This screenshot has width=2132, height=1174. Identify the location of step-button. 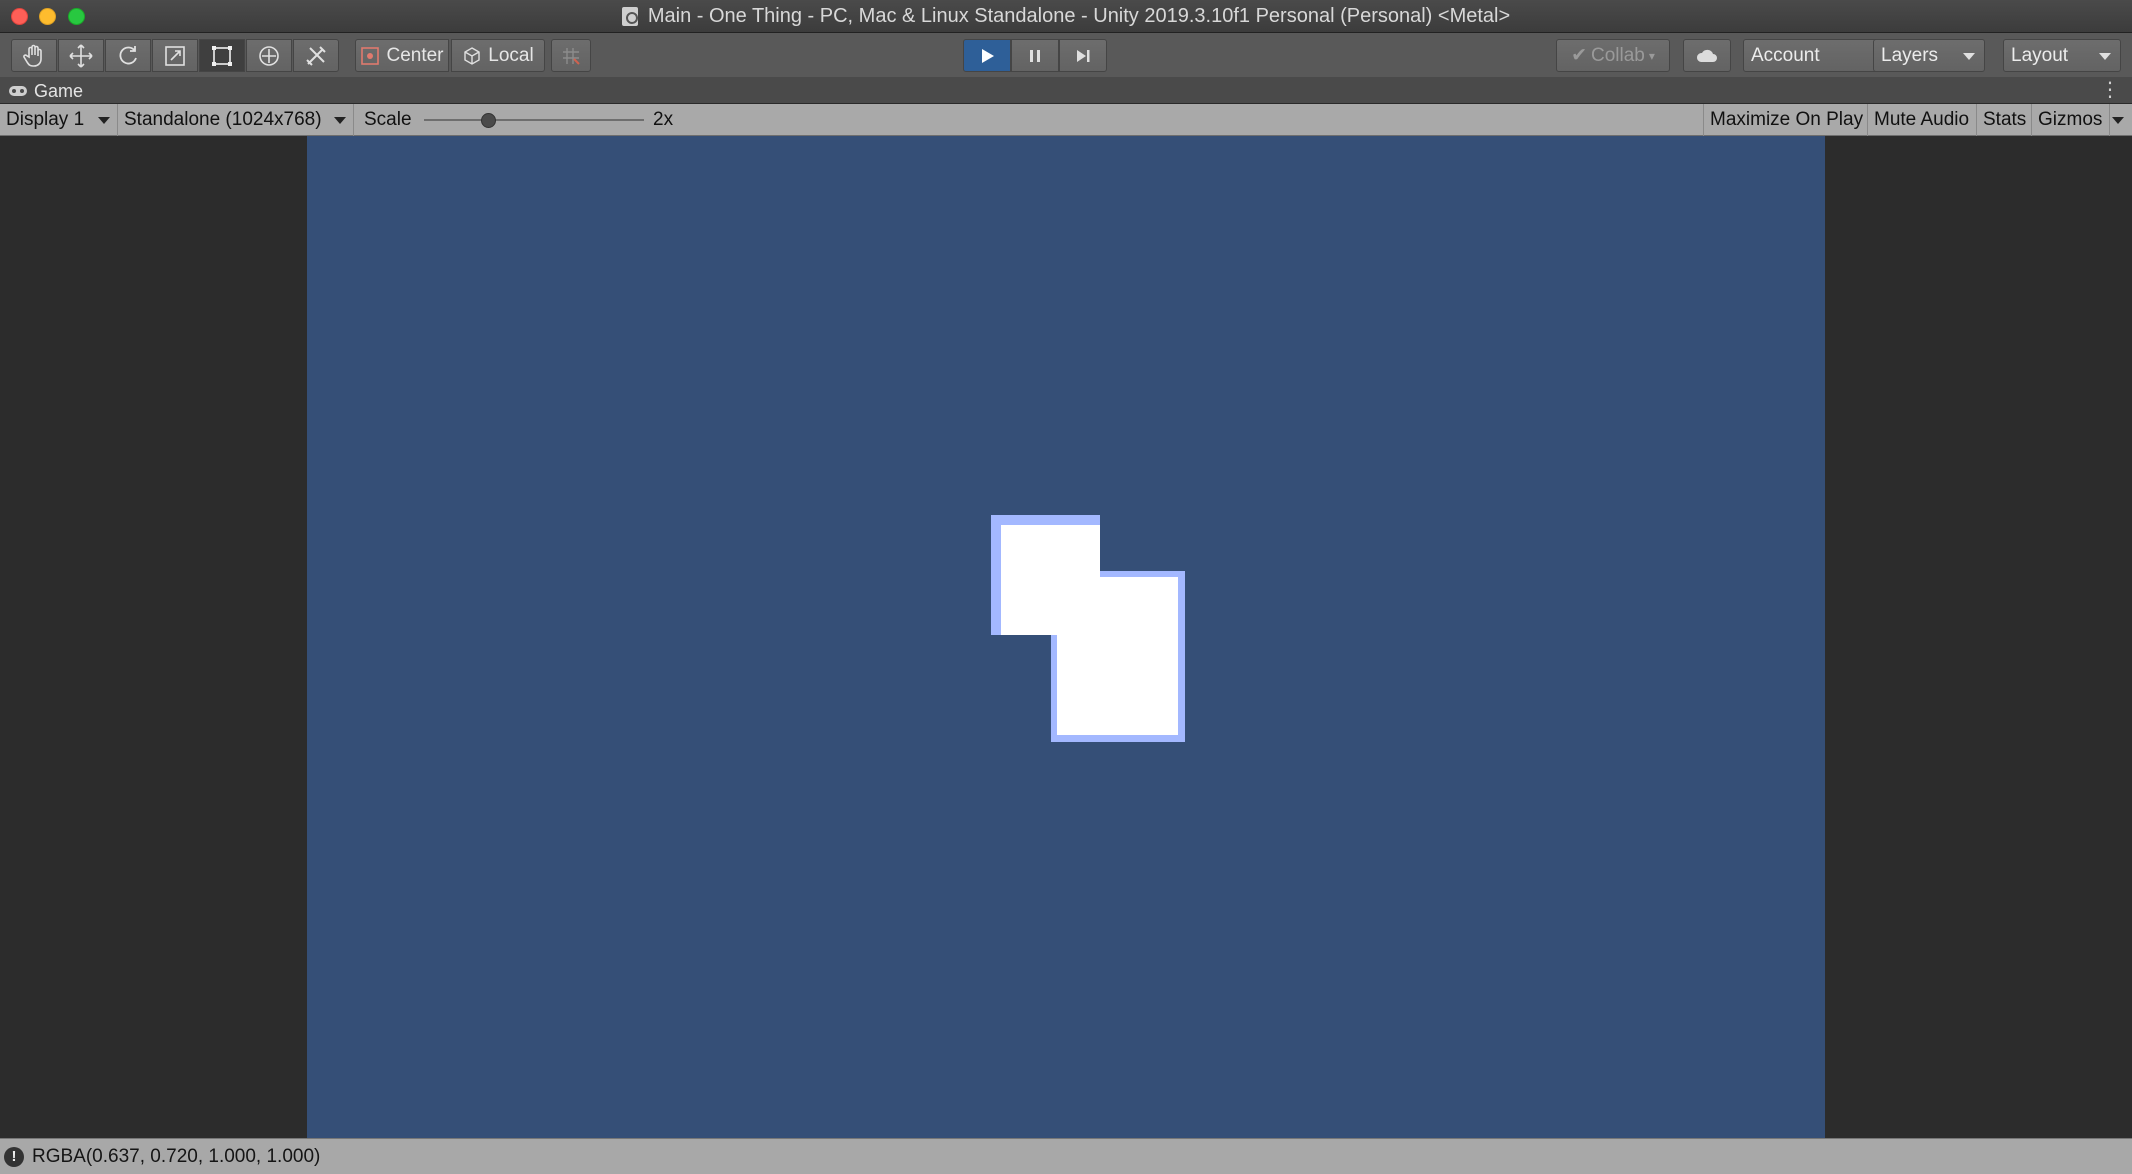
(1083, 55).